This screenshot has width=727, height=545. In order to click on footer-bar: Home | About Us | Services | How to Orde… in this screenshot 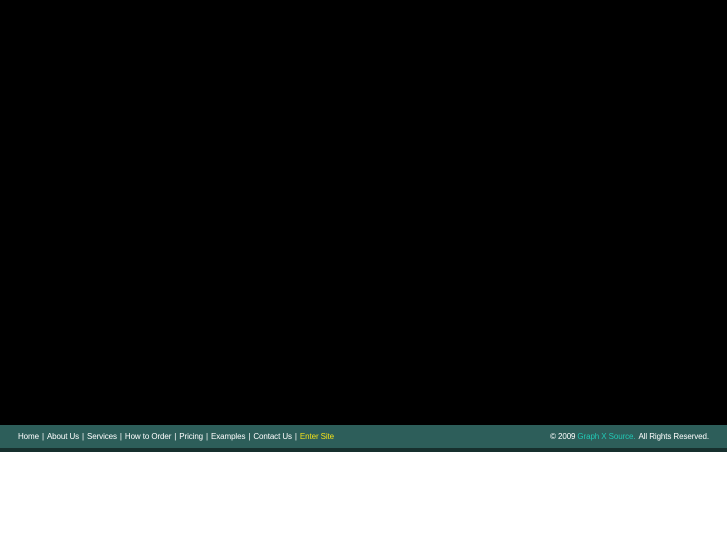, I will do `click(363, 436)`.